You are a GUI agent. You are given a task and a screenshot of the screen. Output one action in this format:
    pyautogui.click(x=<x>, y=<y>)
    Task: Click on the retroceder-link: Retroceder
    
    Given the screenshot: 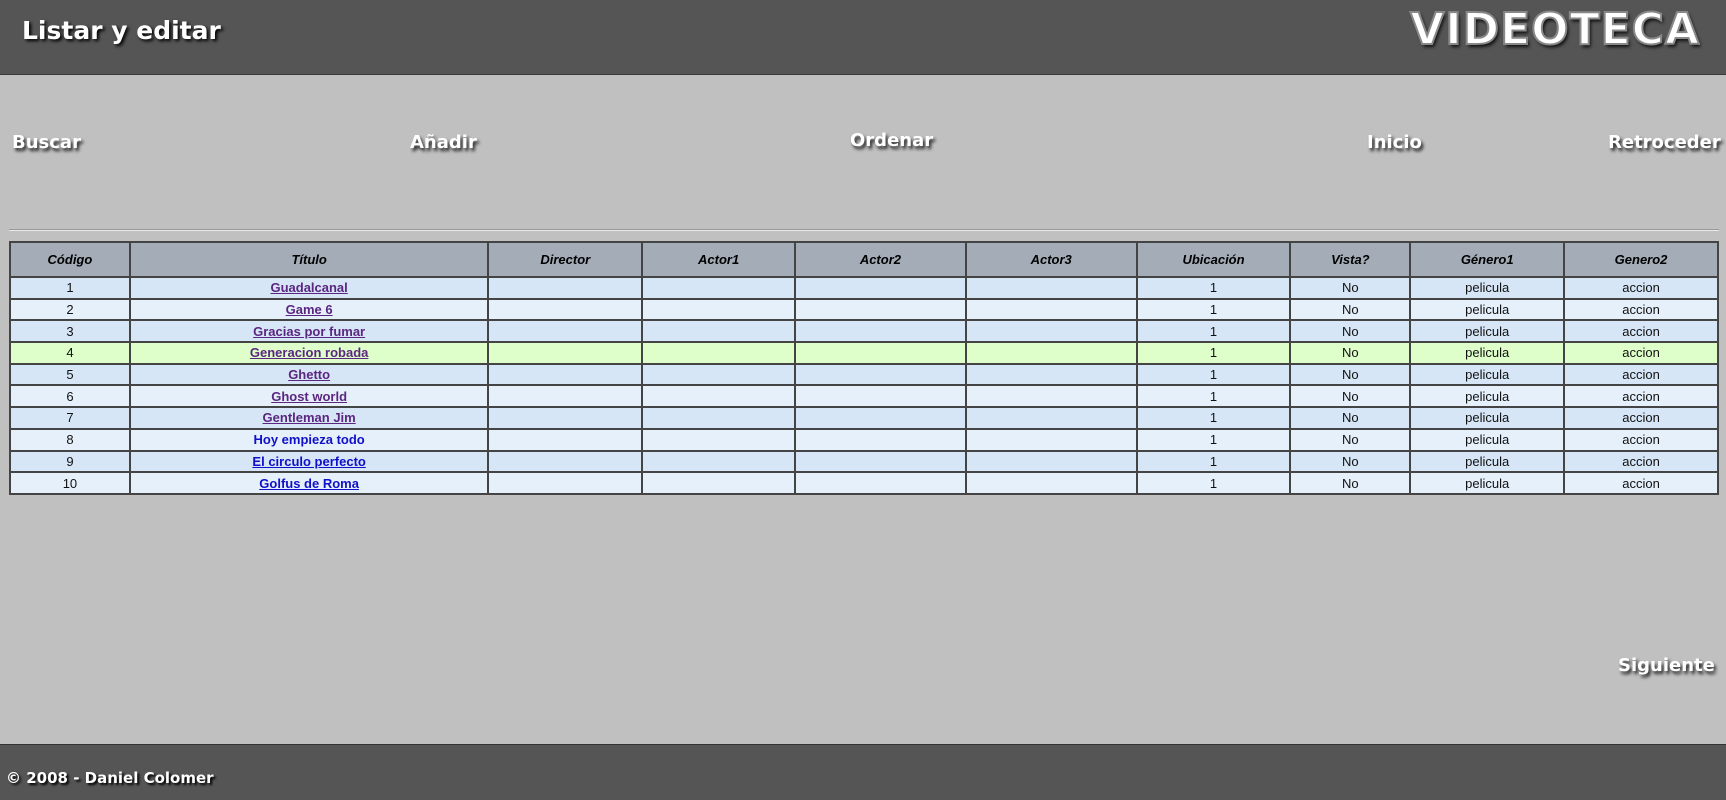 What is the action you would take?
    pyautogui.click(x=1664, y=142)
    